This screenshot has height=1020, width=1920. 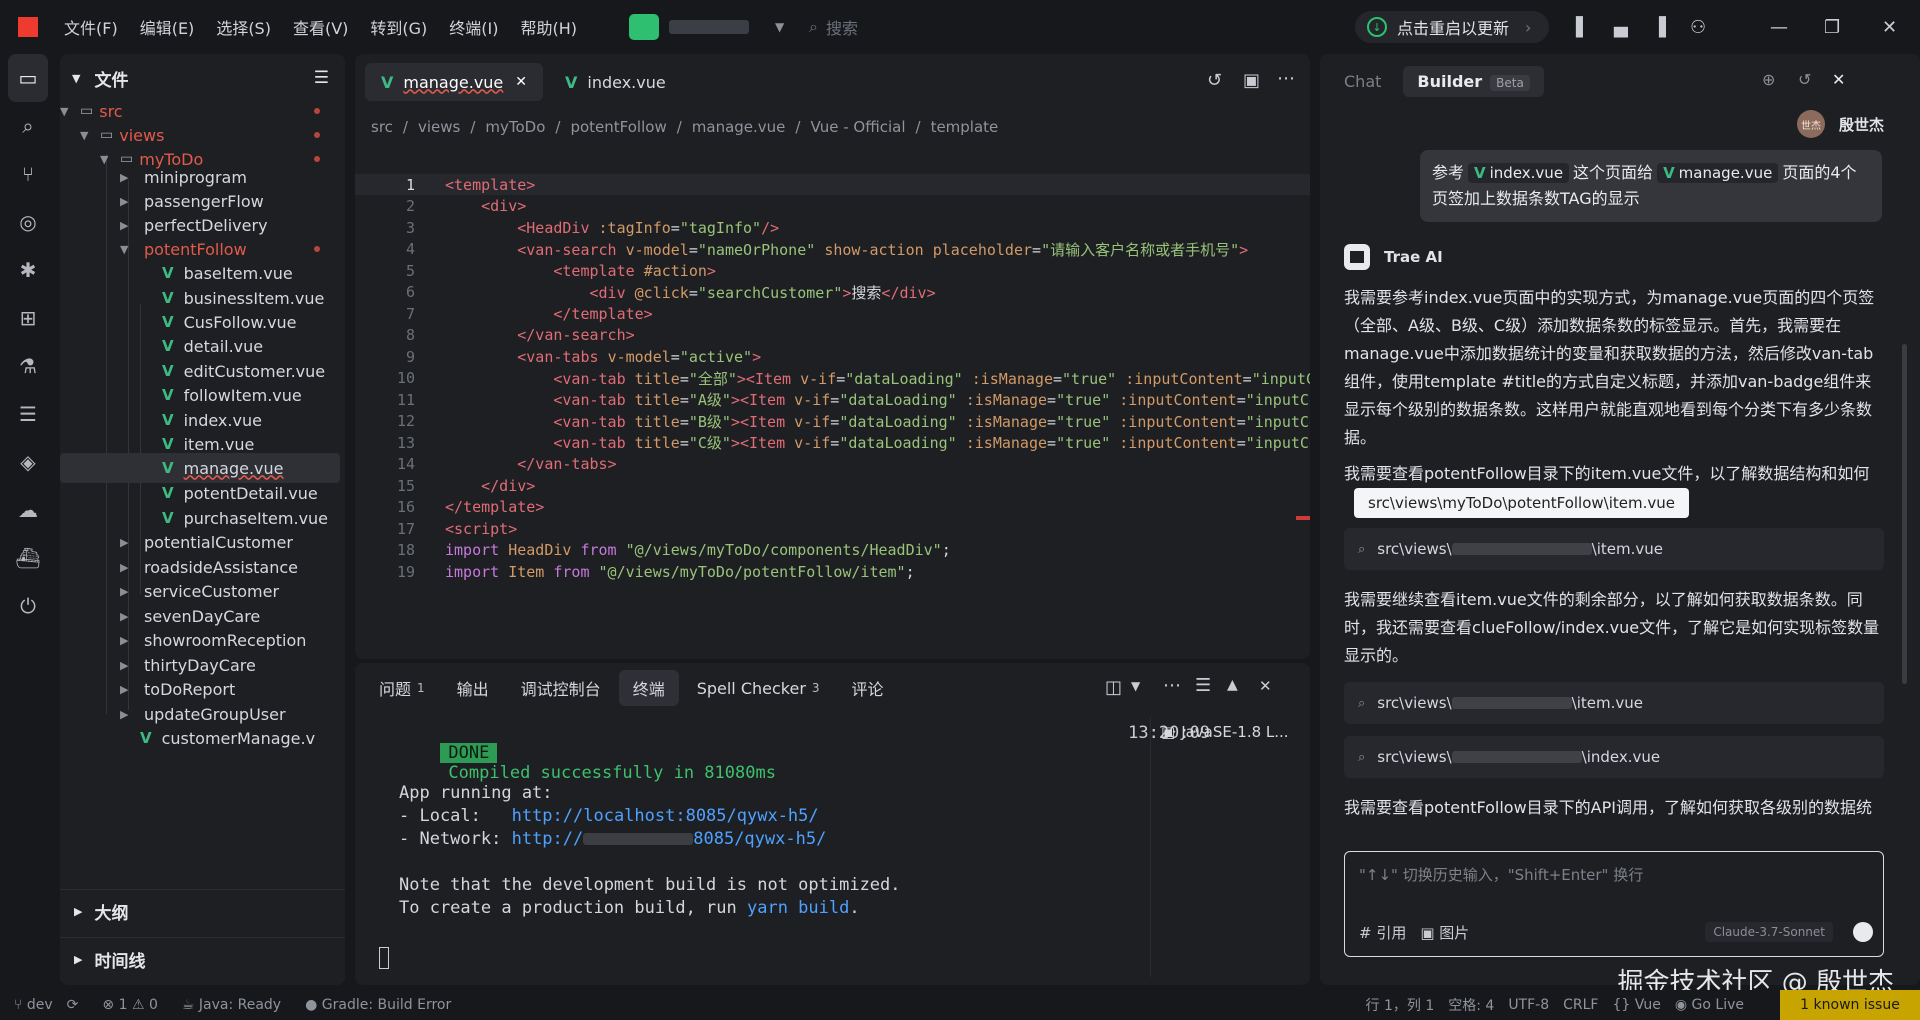 What do you see at coordinates (521, 82) in the screenshot?
I see `close-tab-icon: ✕` at bounding box center [521, 82].